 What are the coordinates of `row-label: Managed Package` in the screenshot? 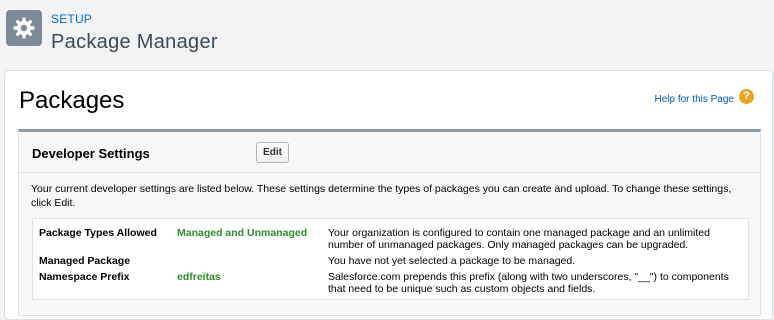 It's located at (85, 261).